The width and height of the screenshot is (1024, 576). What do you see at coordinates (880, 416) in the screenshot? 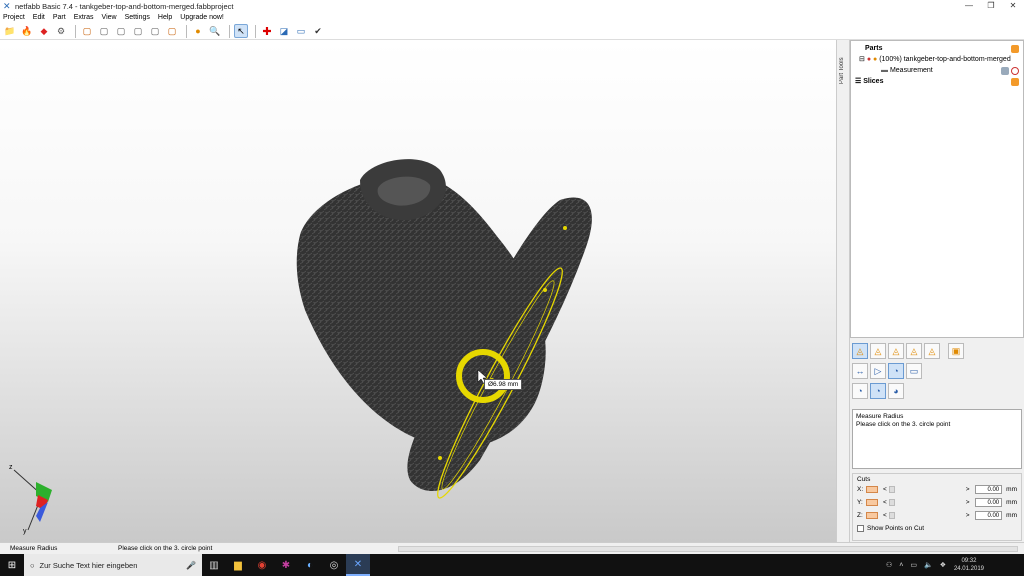
I see `instruction-title: Measure Radius` at bounding box center [880, 416].